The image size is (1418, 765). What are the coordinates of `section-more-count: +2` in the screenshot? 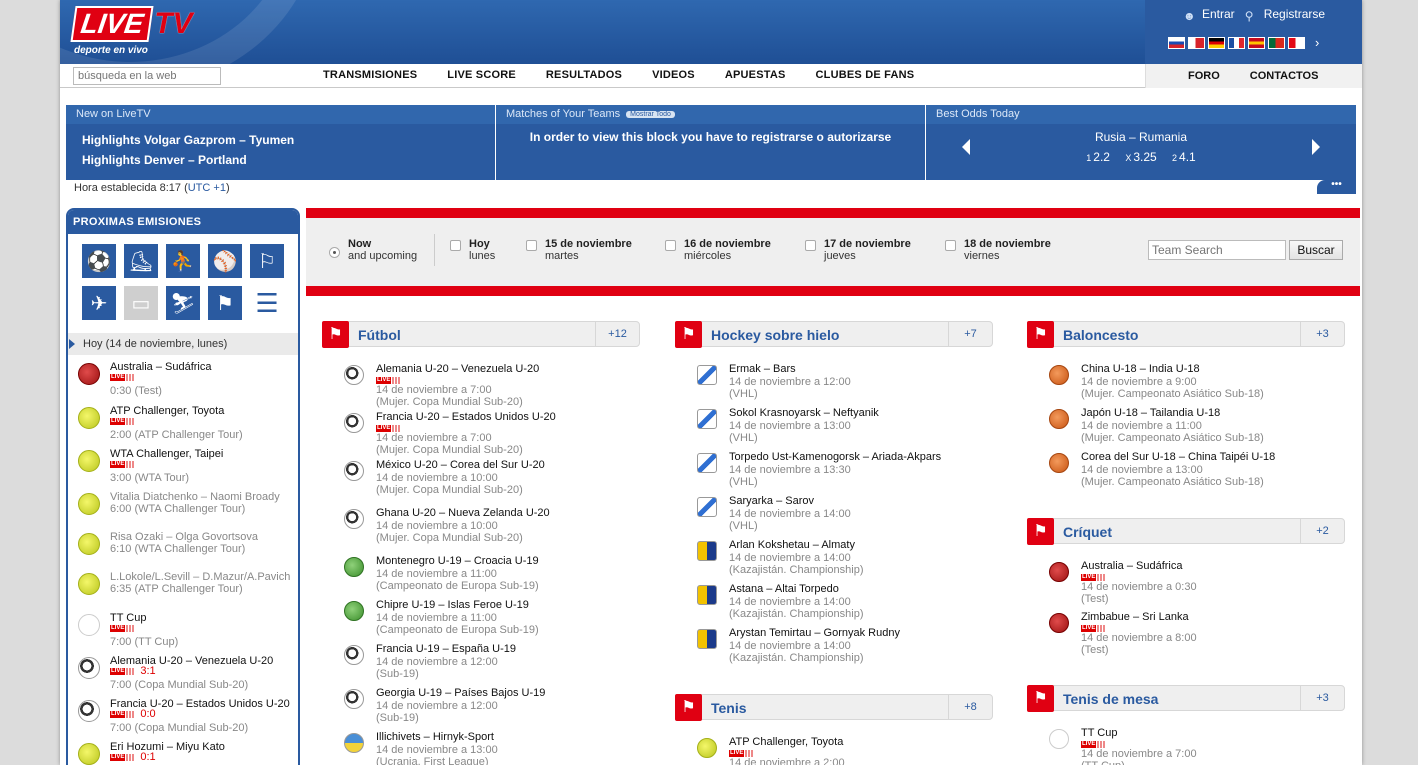 It's located at (1322, 531).